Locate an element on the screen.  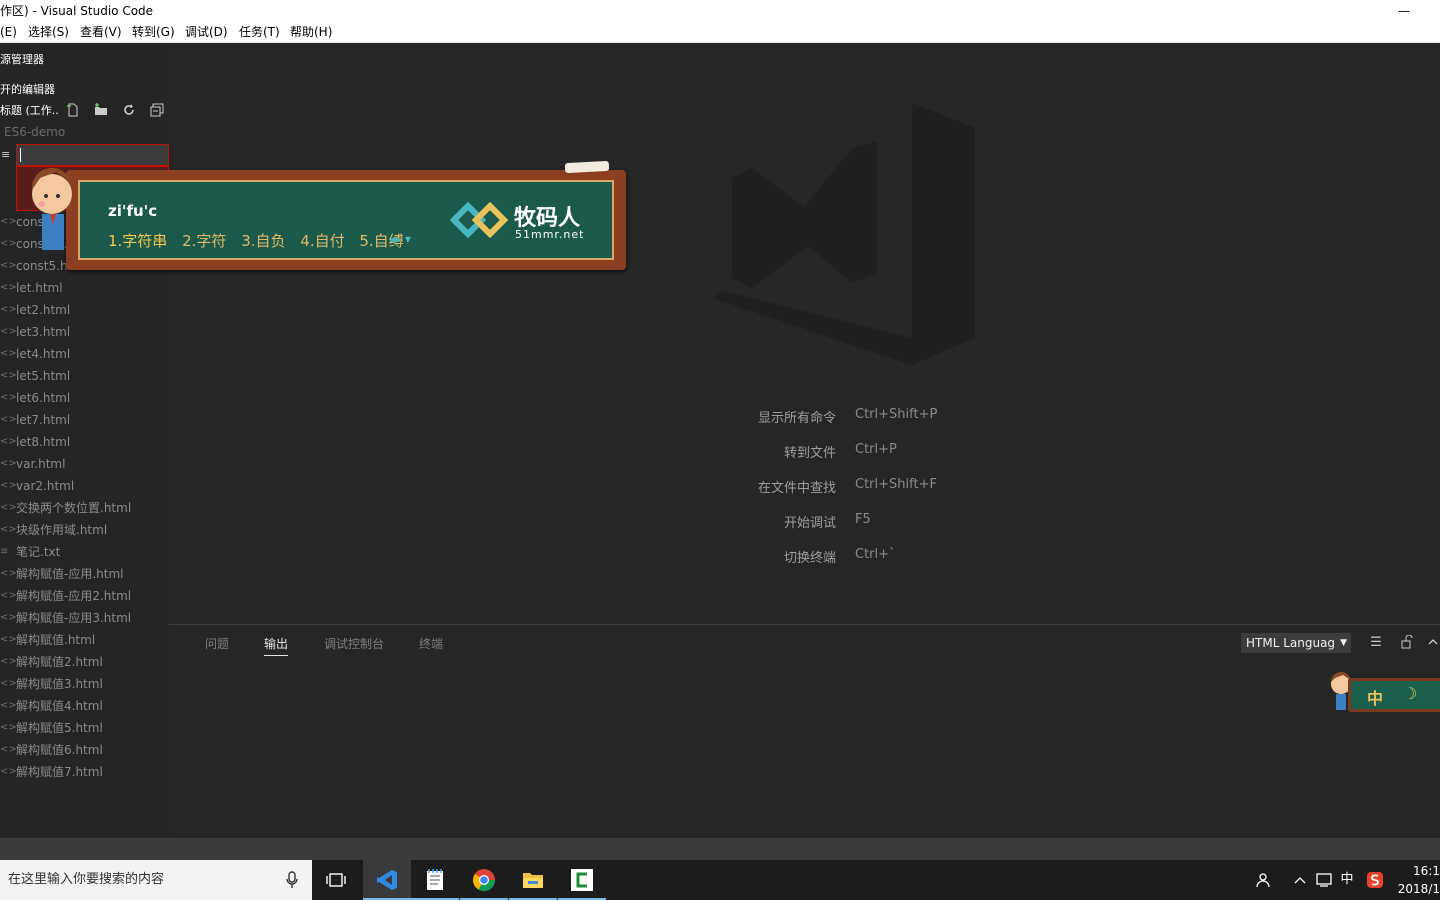
system-clock: 16:1 2018/1 is located at coordinates (1418, 880).